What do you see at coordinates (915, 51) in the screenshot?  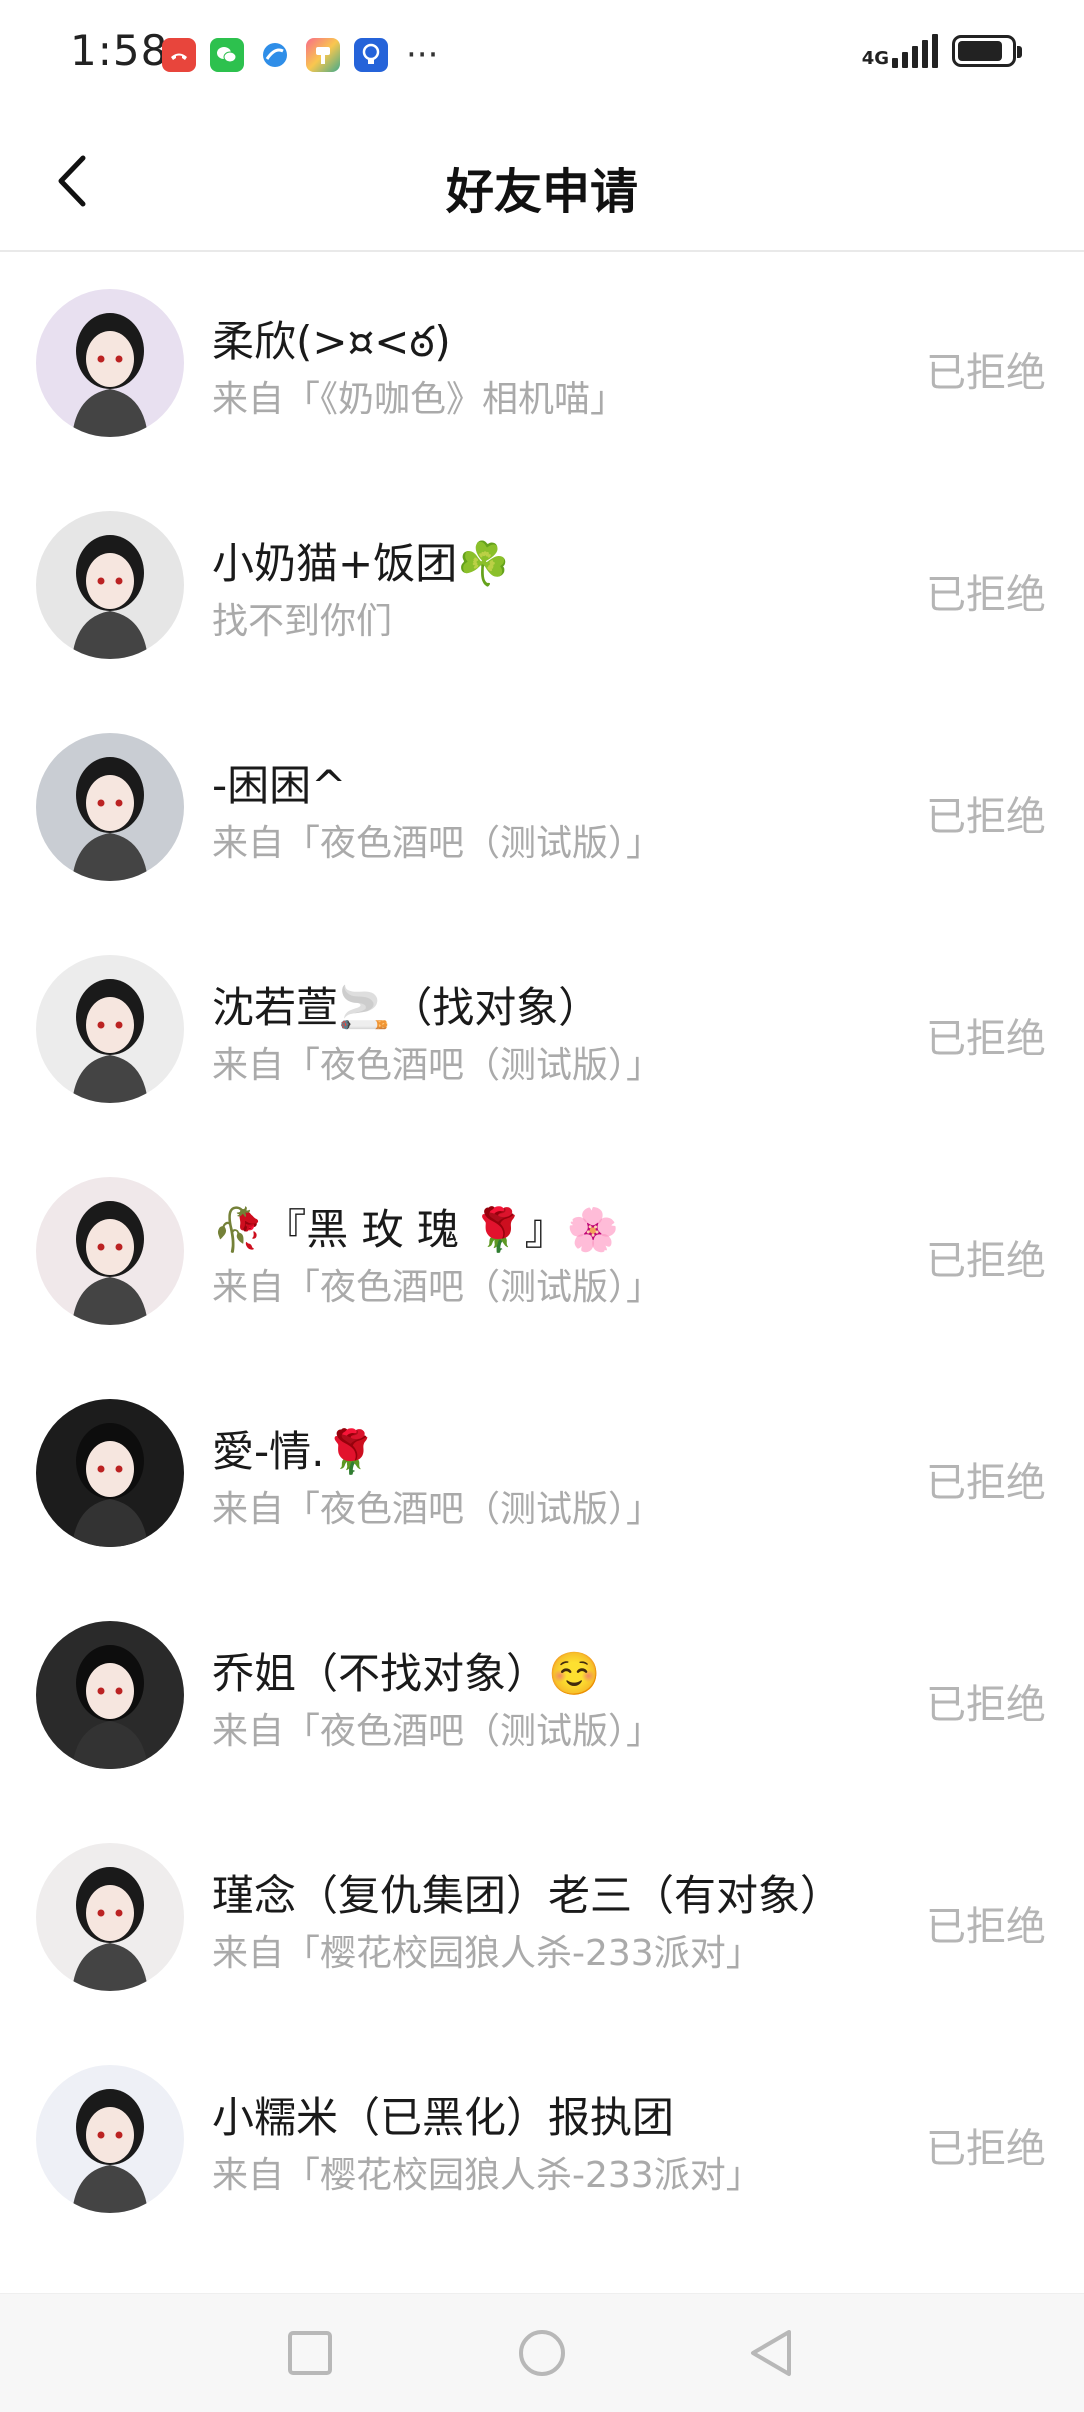 I see `signal-icon` at bounding box center [915, 51].